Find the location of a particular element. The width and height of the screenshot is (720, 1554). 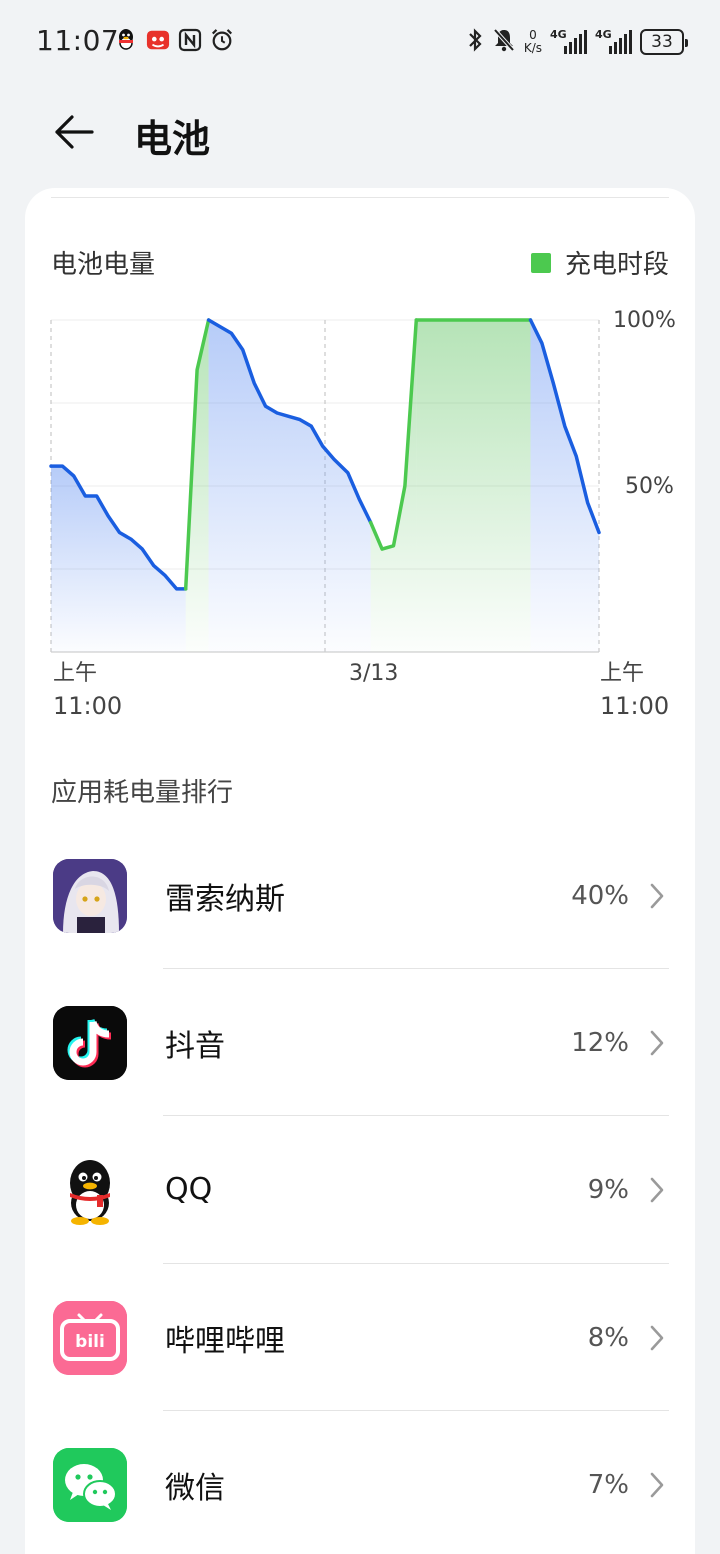

notification-app-icon is located at coordinates (158, 40).